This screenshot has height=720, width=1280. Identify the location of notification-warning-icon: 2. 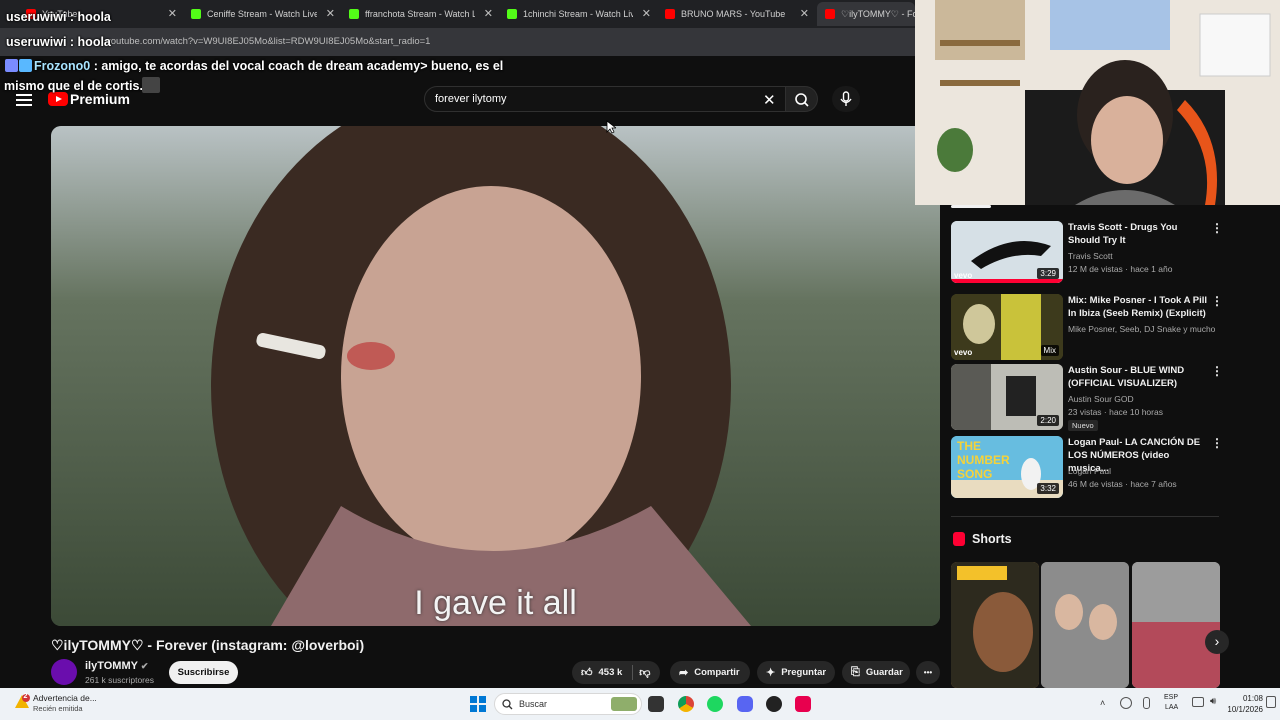
(22, 701).